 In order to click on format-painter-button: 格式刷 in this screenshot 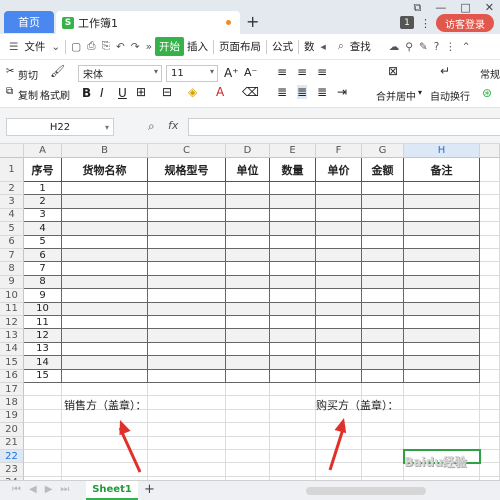, I will do `click(55, 94)`.